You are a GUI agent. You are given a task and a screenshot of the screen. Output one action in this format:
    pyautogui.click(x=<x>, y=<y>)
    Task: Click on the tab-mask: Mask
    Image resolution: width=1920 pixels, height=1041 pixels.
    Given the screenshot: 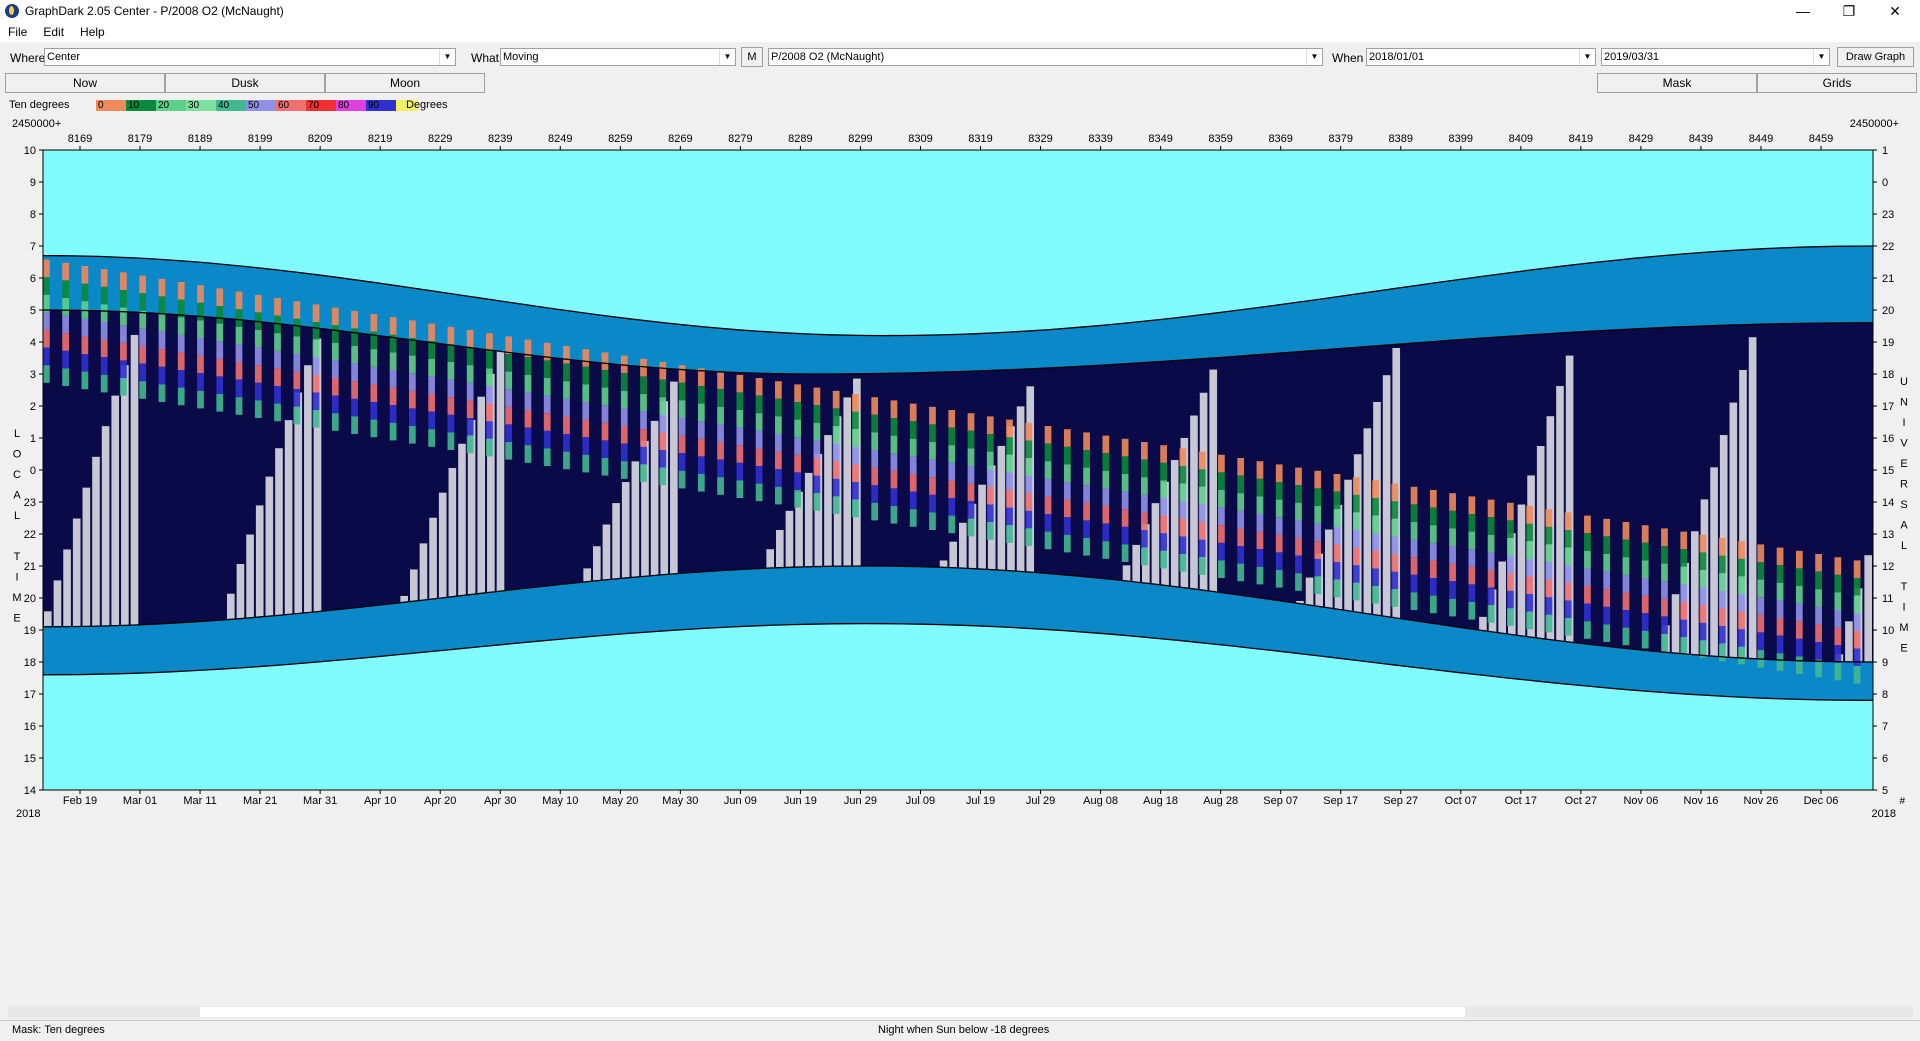 What is the action you would take?
    pyautogui.click(x=1677, y=83)
    